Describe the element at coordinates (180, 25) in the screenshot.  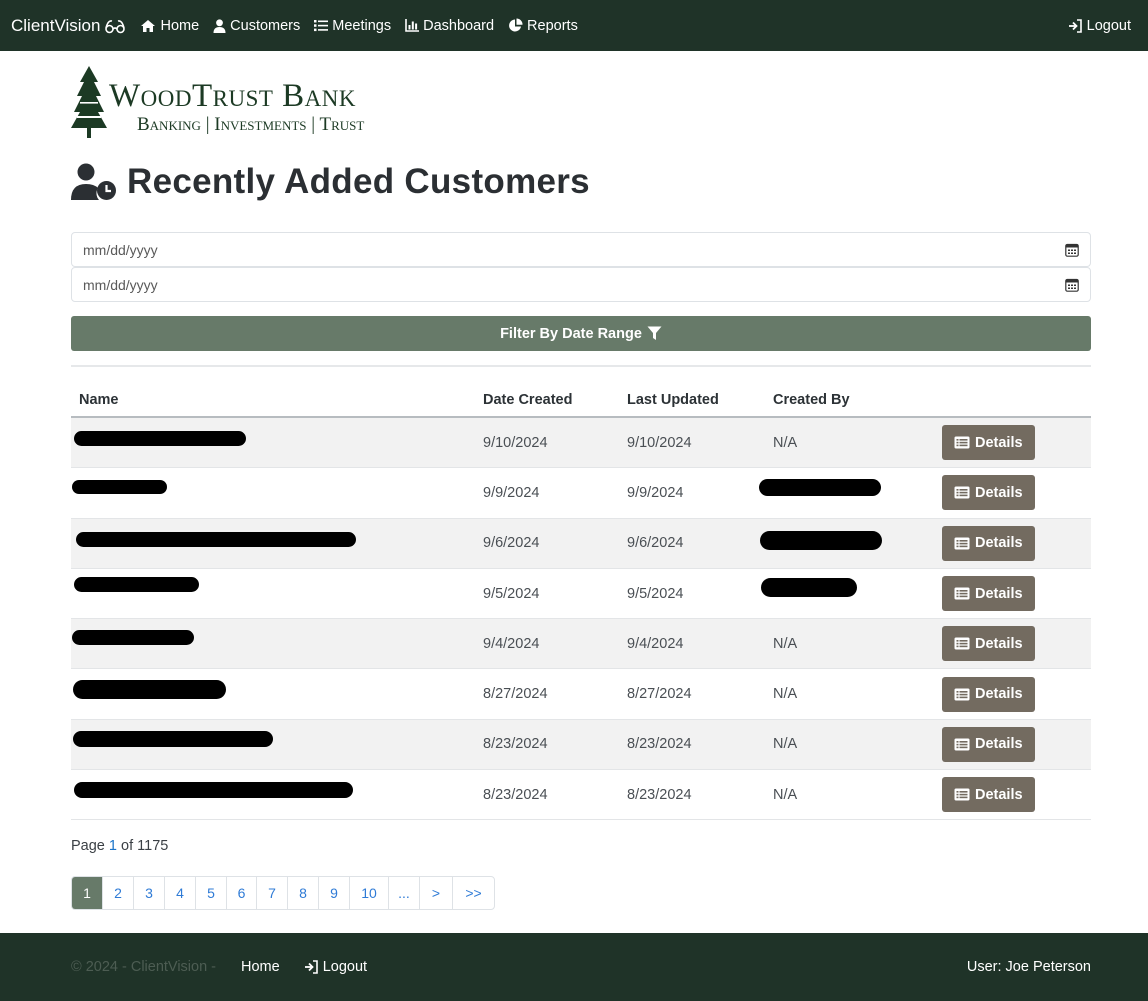
I see `nav-home-label: Home` at that location.